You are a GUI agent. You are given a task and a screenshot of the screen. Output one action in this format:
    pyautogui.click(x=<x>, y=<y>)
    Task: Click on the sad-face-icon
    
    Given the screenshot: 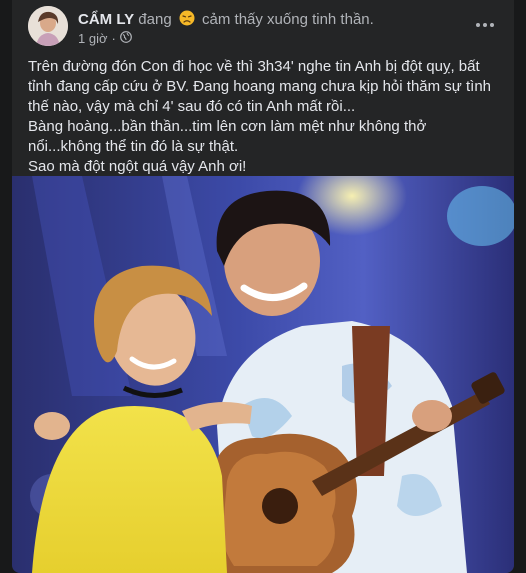 What is the action you would take?
    pyautogui.click(x=187, y=18)
    